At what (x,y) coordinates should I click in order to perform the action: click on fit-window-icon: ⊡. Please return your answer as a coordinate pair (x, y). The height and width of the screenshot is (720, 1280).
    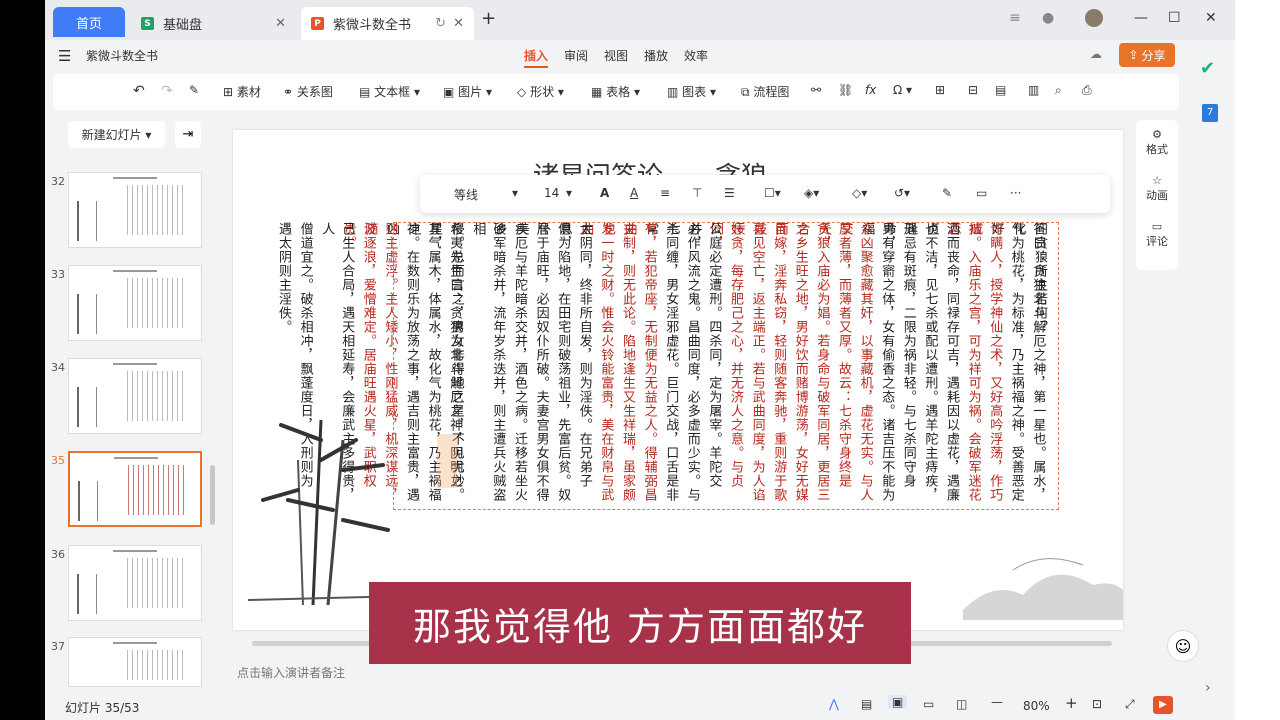
    Looking at the image, I should click on (1097, 704).